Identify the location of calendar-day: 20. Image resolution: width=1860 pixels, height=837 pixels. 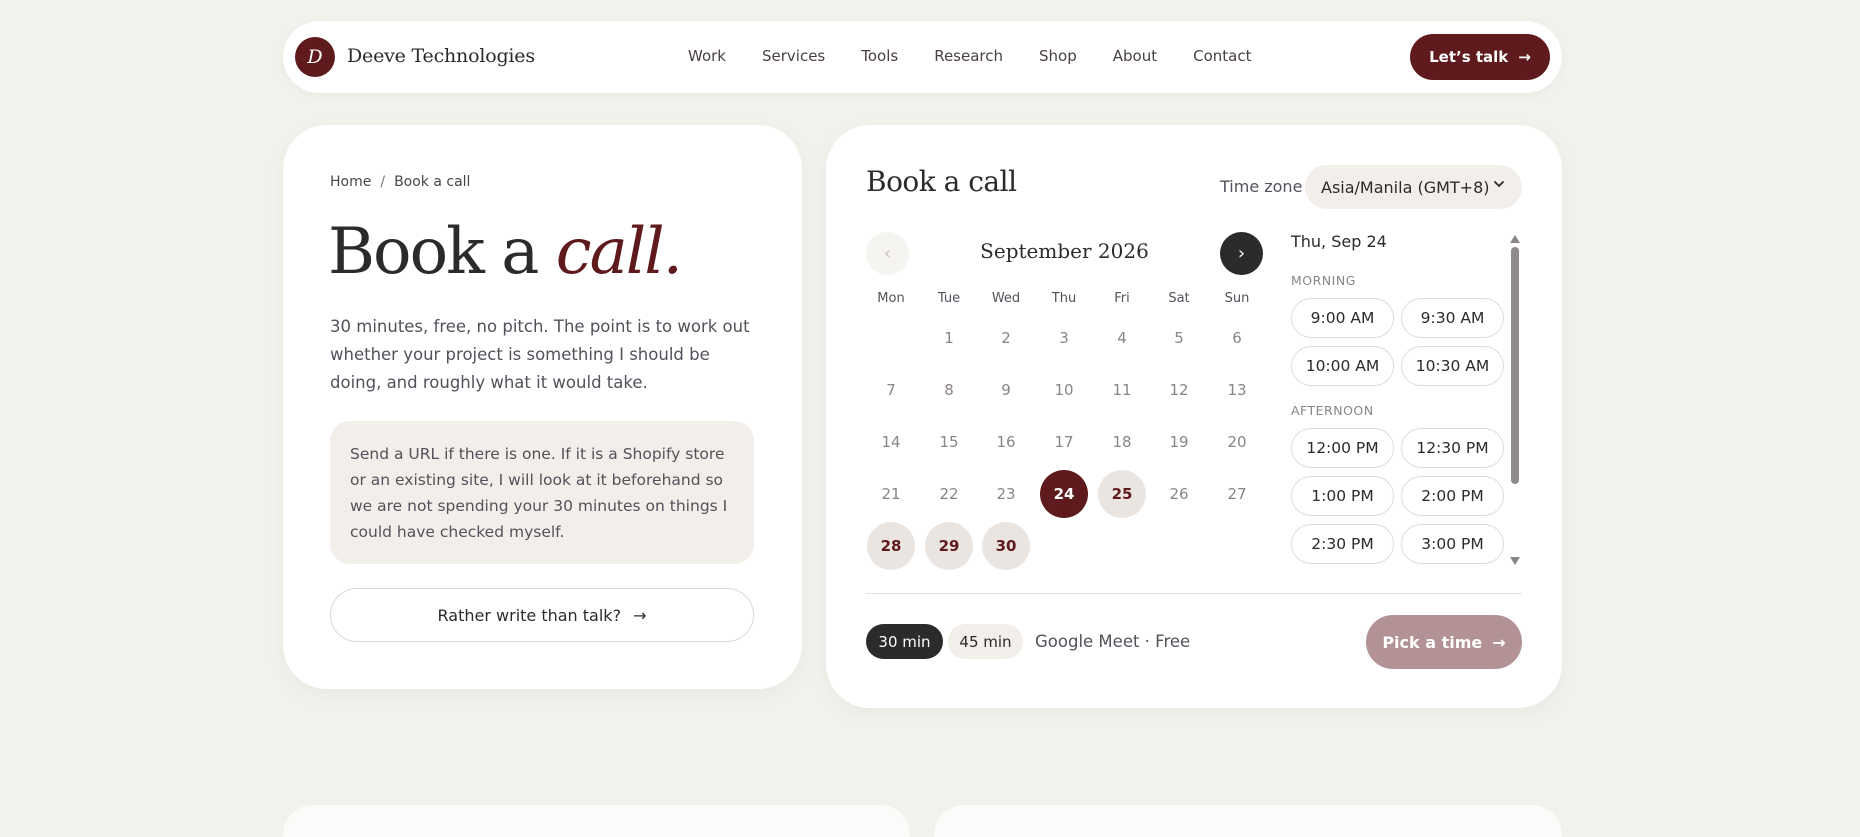
(1237, 442).